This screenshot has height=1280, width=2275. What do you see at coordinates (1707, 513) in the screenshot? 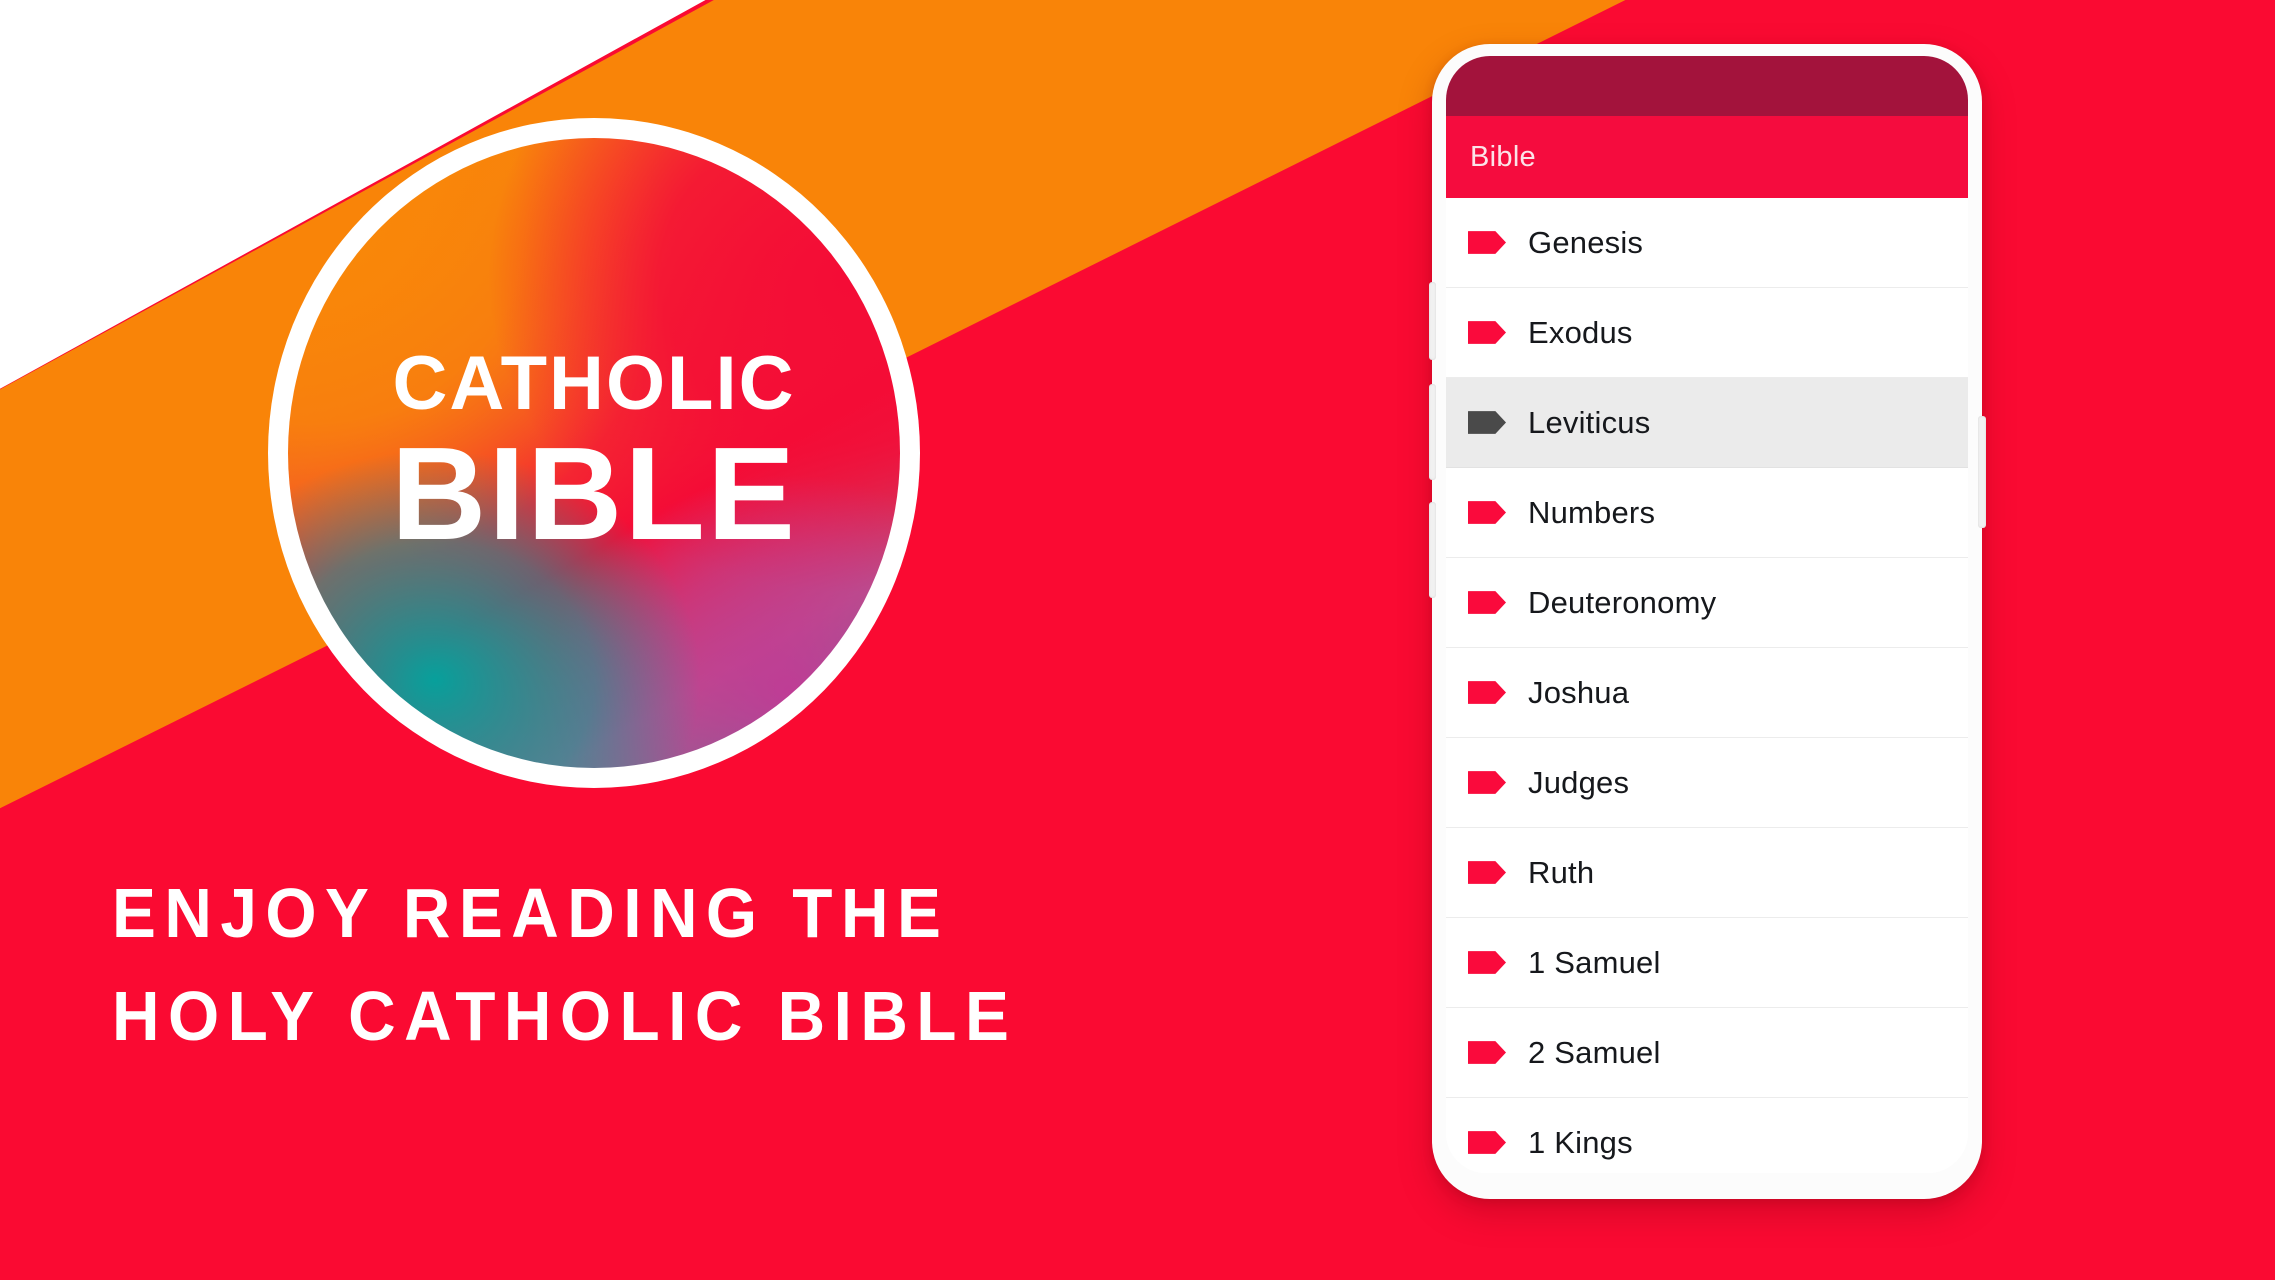
I see `book-list-item: Numbers` at bounding box center [1707, 513].